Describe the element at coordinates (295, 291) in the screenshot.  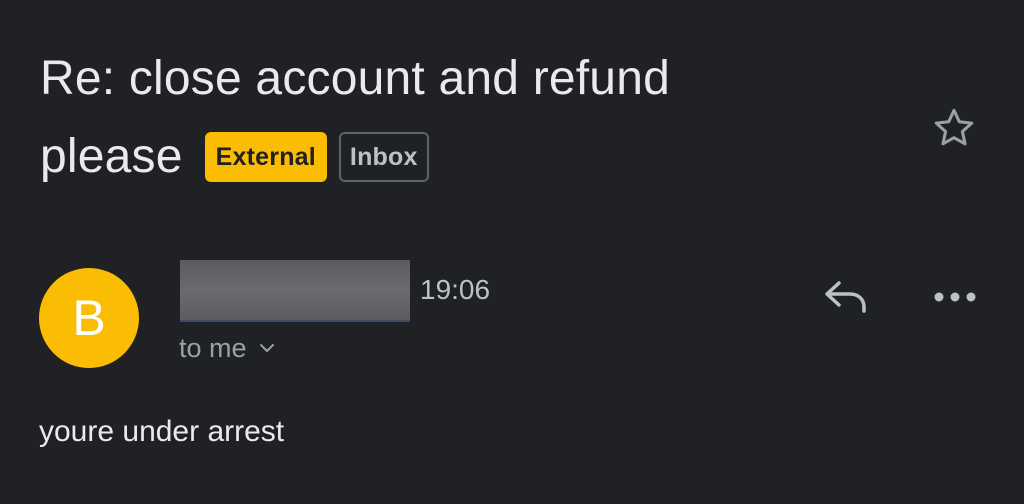
I see `sender-name-redacted` at that location.